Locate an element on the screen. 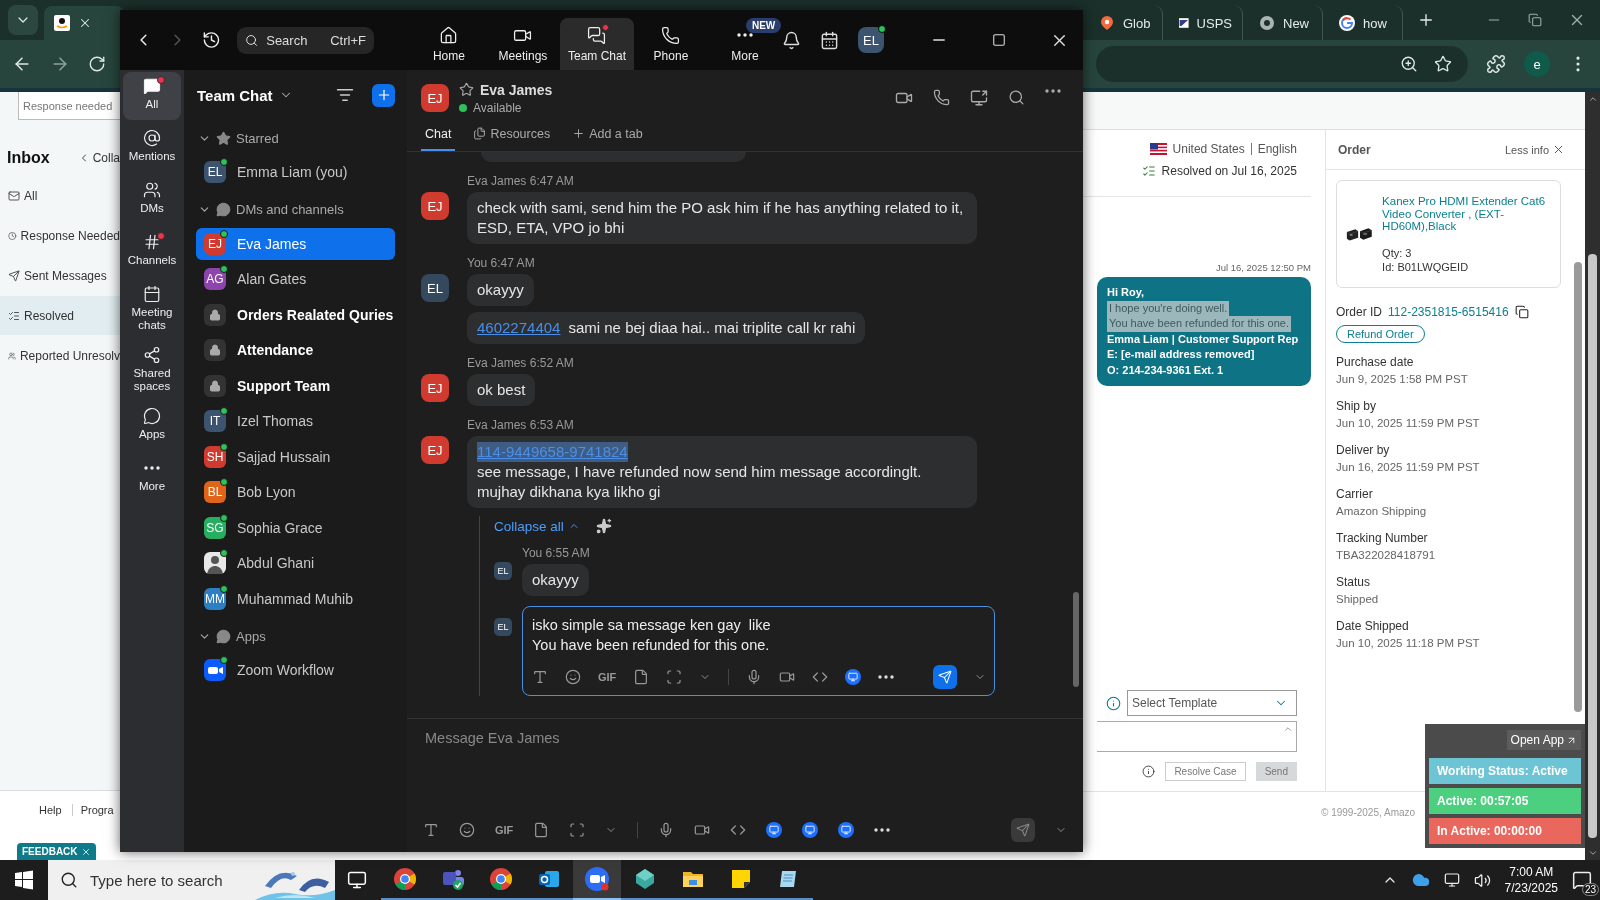 This screenshot has height=900, width=1600. collapse-all-link: Collapse all is located at coordinates (537, 526).